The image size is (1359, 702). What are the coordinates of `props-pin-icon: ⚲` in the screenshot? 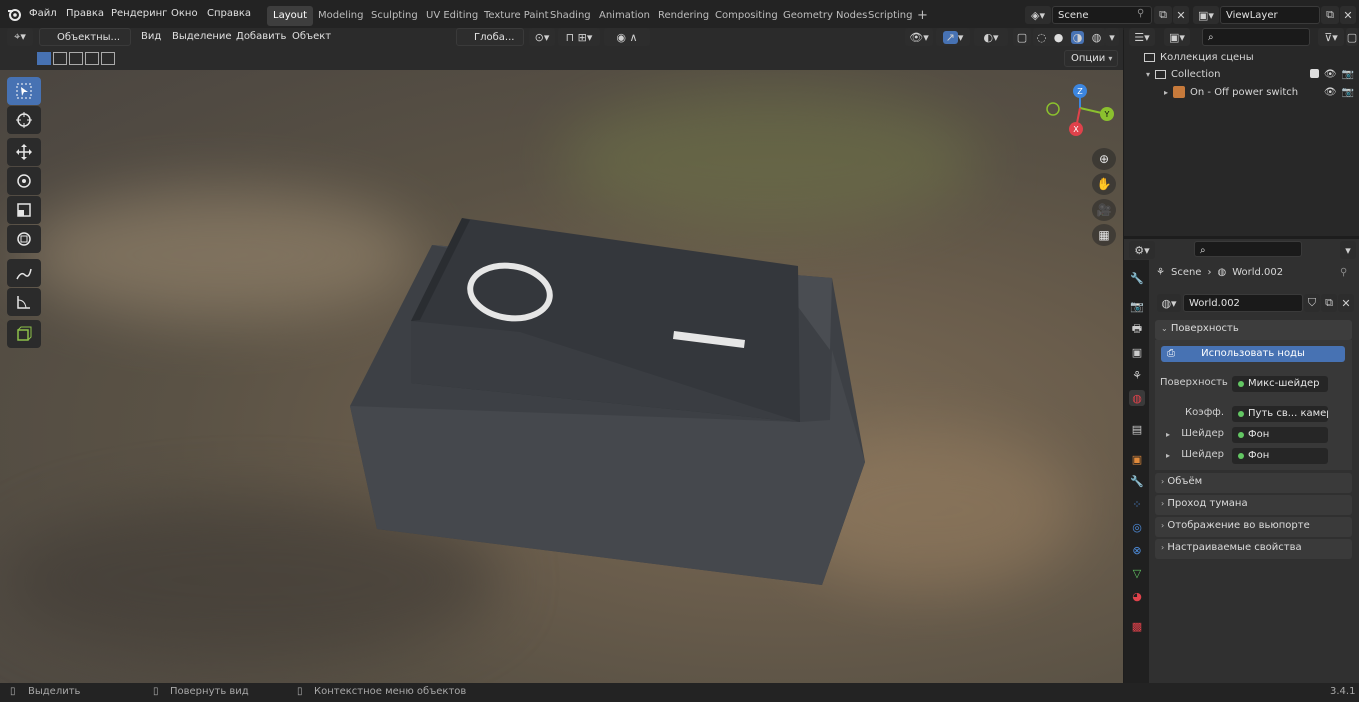 It's located at (1343, 272).